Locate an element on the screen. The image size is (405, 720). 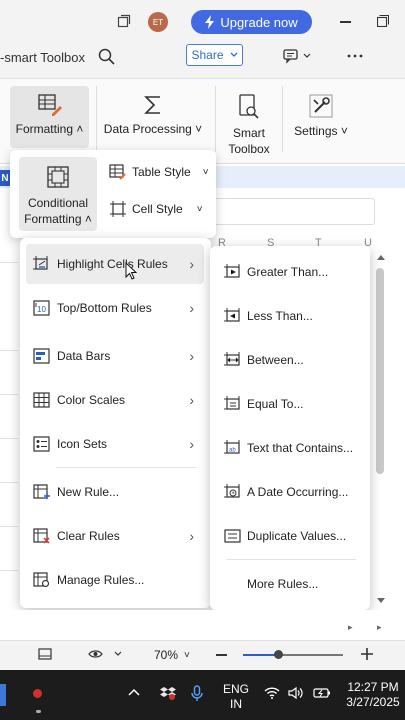
menu-item-label: Highlight Cells Rules is located at coordinates (112, 264).